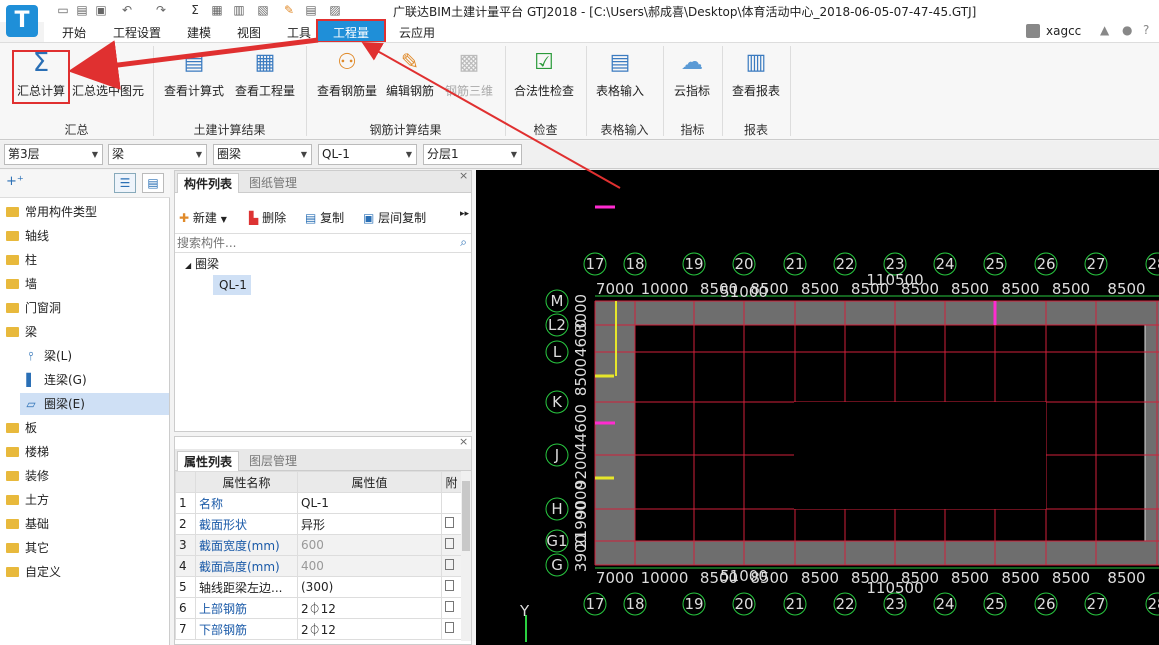 Image resolution: width=1159 pixels, height=645 pixels. Describe the element at coordinates (217, 10) in the screenshot. I see `view-quick-icon: ▦` at that location.